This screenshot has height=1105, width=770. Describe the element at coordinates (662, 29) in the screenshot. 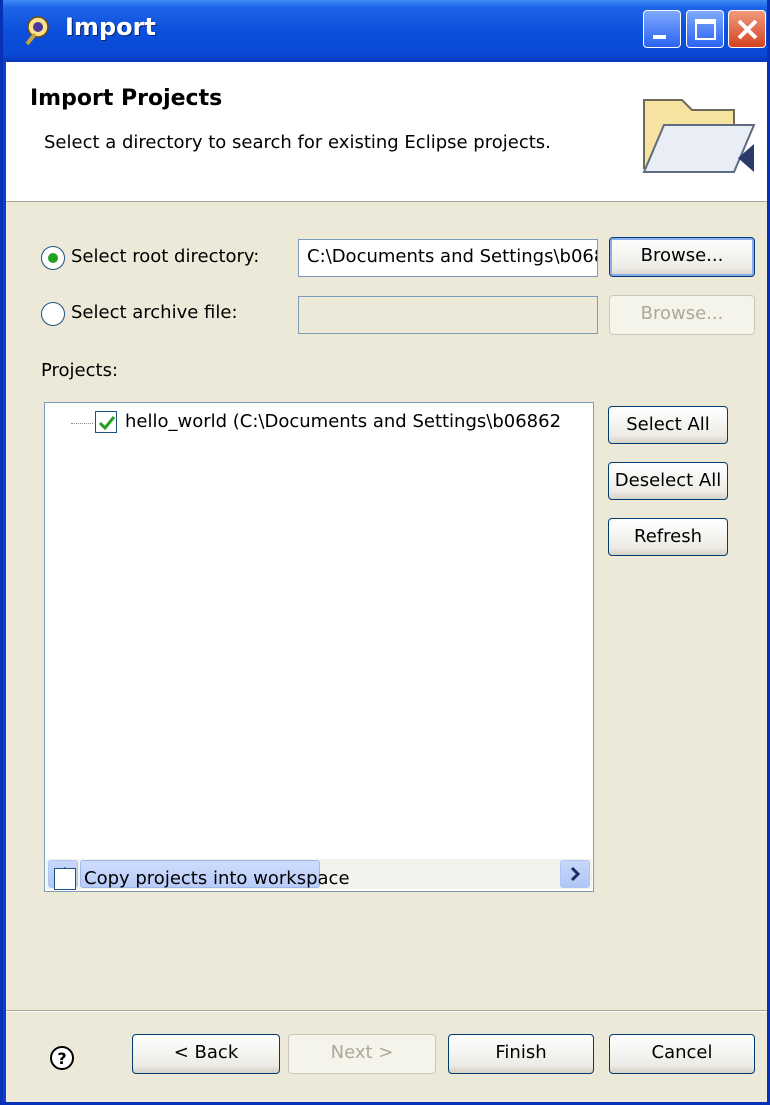

I see `minimize-button` at that location.